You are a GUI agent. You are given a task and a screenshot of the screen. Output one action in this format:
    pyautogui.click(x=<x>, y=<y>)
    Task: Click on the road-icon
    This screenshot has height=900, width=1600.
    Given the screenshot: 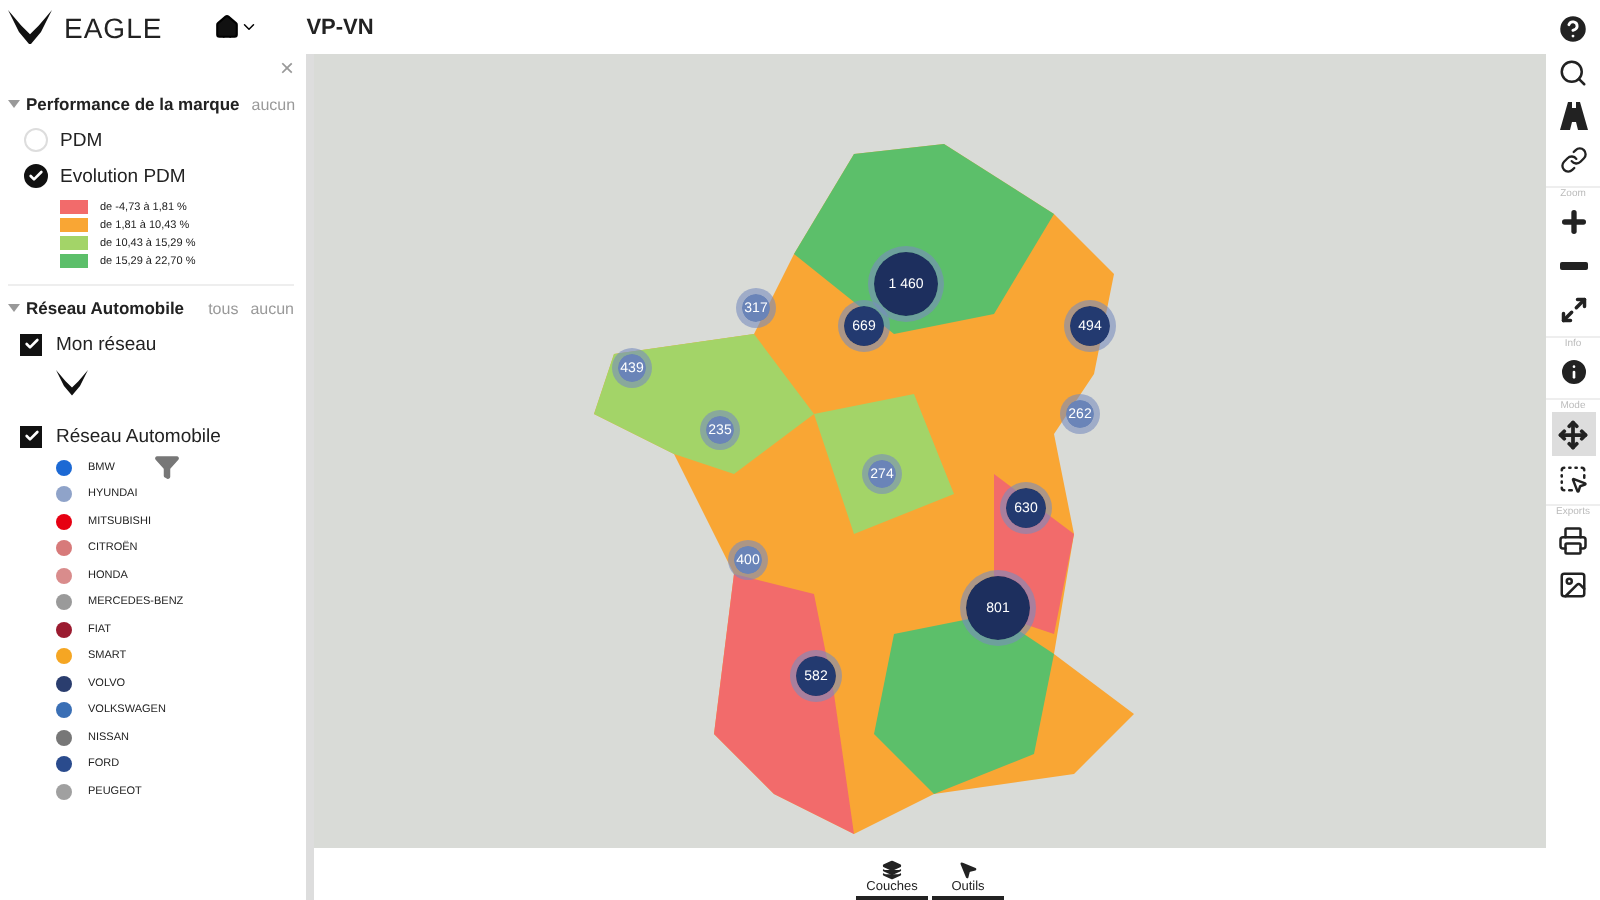 What is the action you would take?
    pyautogui.click(x=1573, y=116)
    